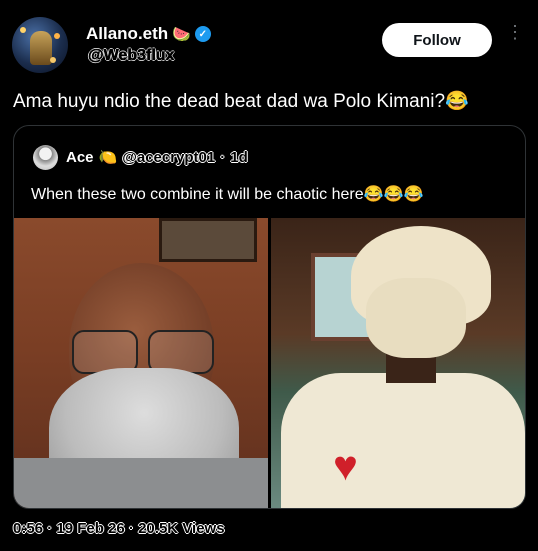 This screenshot has width=538, height=551. Describe the element at coordinates (141, 483) in the screenshot. I see `grey-shirt` at that location.